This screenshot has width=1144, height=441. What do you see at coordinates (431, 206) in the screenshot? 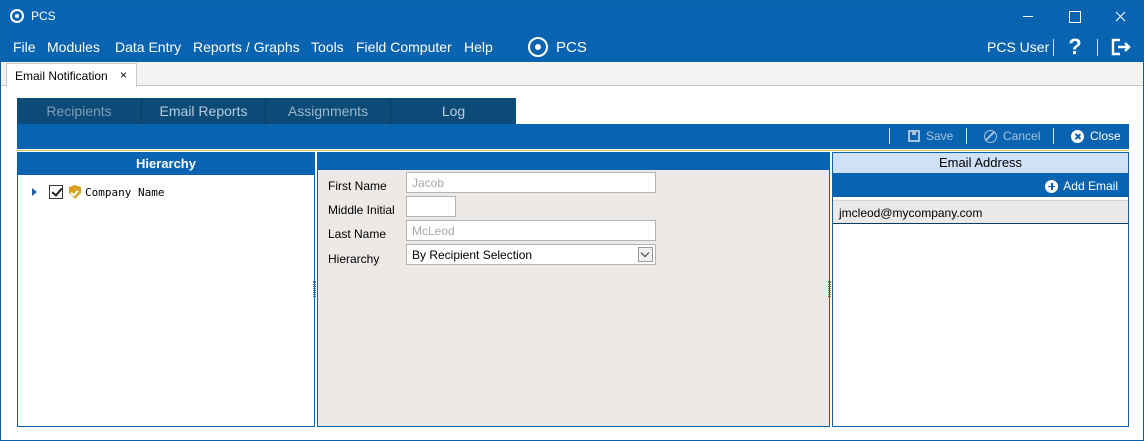
I see `middle-initial-field` at bounding box center [431, 206].